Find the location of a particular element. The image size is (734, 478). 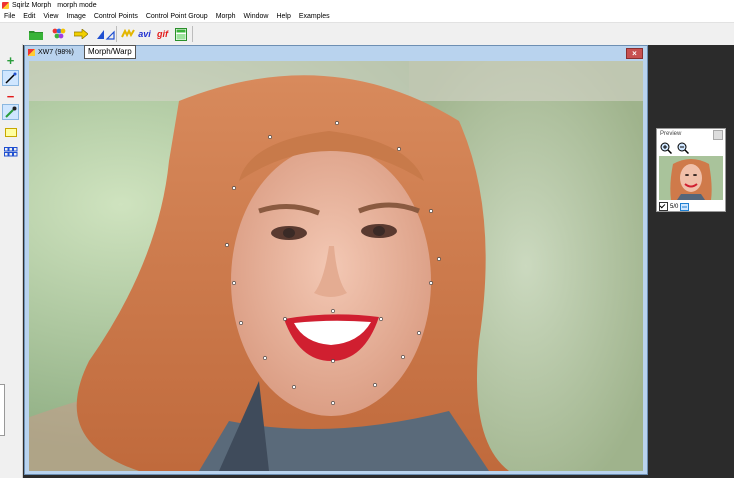

preview-footer: 5/0 is located at coordinates (674, 206).